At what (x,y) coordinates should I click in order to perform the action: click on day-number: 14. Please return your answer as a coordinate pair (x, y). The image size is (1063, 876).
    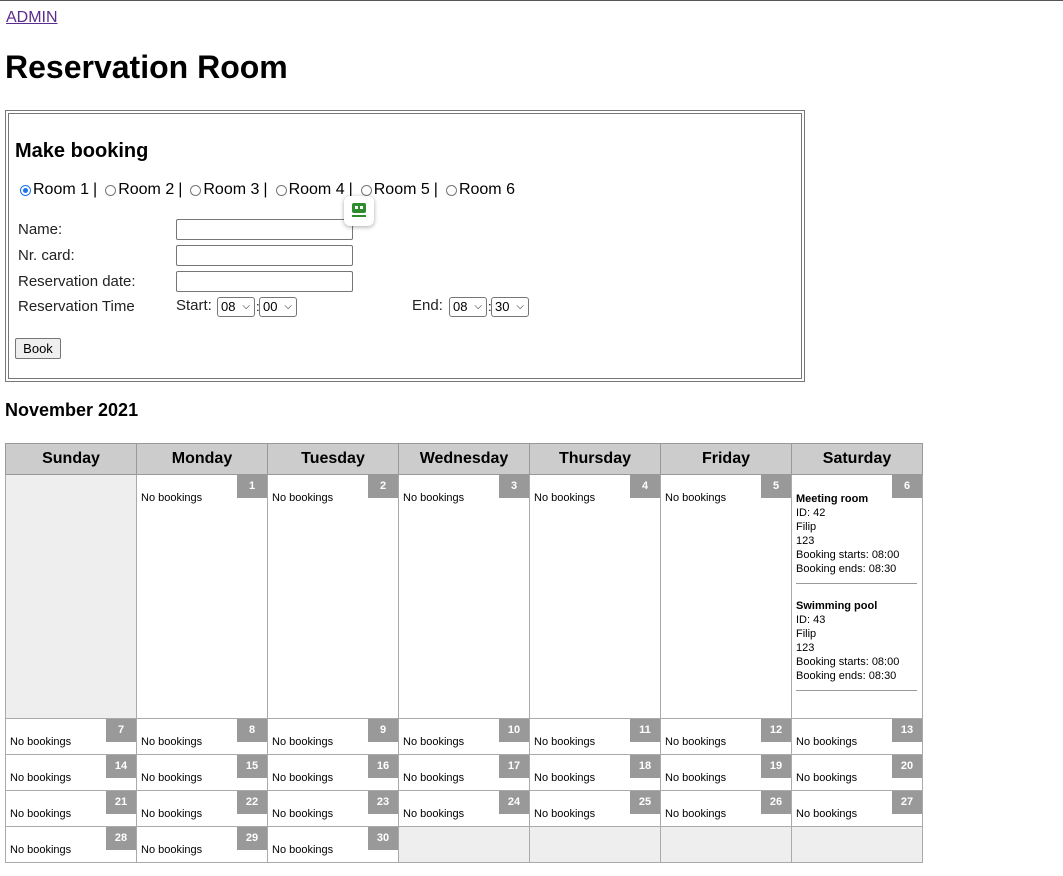
    Looking at the image, I should click on (121, 766).